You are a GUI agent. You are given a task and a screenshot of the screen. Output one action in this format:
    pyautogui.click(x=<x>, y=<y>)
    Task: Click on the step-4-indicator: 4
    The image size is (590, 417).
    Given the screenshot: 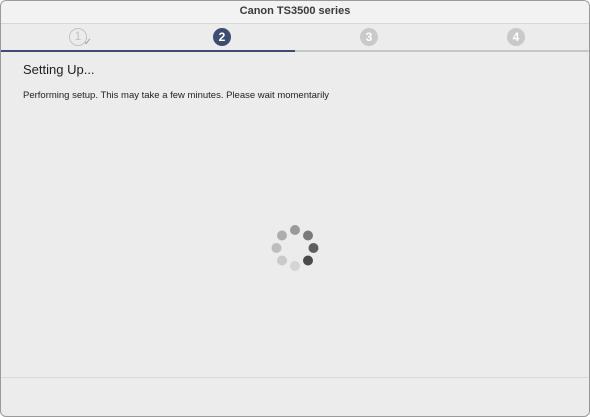 What is the action you would take?
    pyautogui.click(x=516, y=37)
    